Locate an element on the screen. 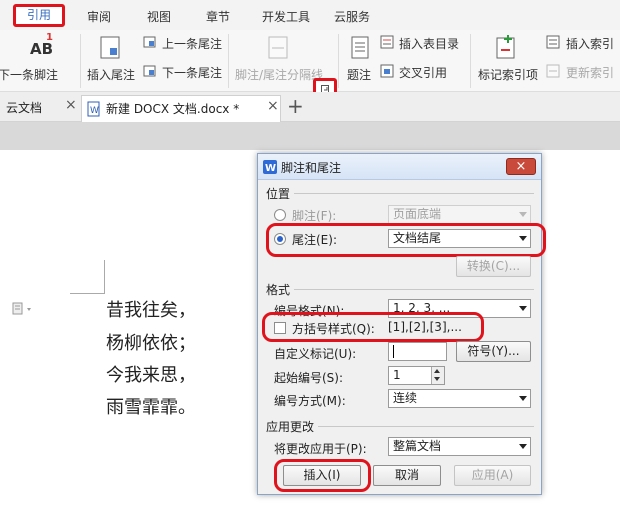 The width and height of the screenshot is (620, 520). numbering-label: 编号方式(M): is located at coordinates (310, 401).